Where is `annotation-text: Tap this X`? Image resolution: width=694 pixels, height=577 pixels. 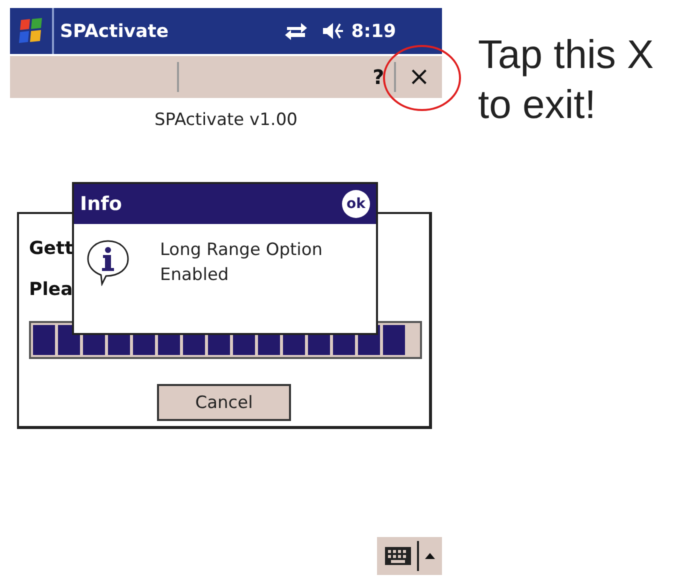
annotation-text: Tap this X is located at coordinates (566, 55).